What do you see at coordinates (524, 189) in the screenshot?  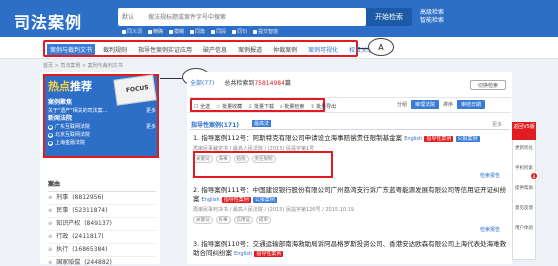 I see `sidebar-help: 提供帮助` at bounding box center [524, 189].